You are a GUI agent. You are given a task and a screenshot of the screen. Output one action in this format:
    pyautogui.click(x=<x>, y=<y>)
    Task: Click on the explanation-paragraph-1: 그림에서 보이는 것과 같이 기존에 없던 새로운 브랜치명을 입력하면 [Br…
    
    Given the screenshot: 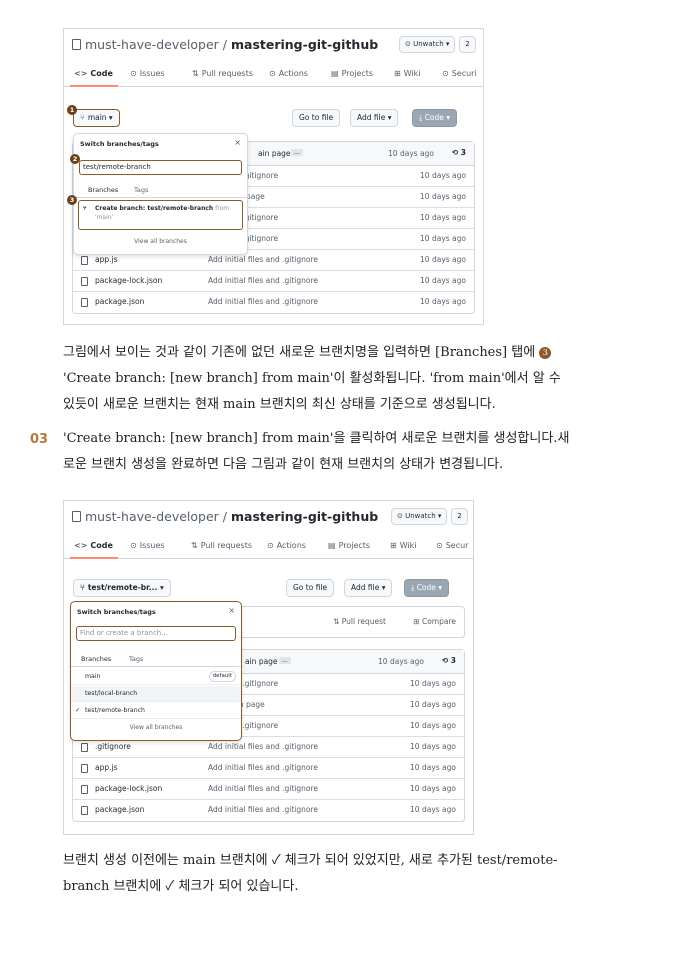 What is the action you would take?
    pyautogui.click(x=363, y=379)
    